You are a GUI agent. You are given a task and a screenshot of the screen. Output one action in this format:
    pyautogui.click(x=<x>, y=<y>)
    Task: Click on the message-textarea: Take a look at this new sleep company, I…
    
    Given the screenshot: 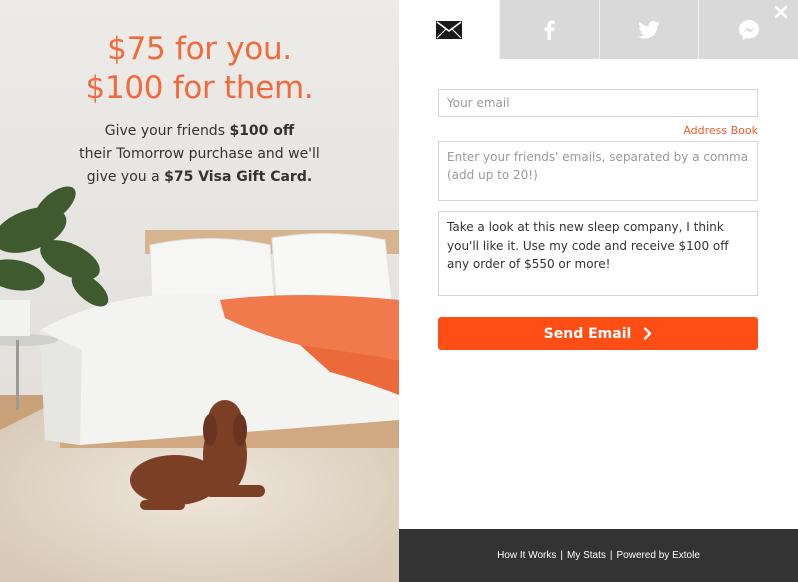 What is the action you would take?
    pyautogui.click(x=598, y=253)
    